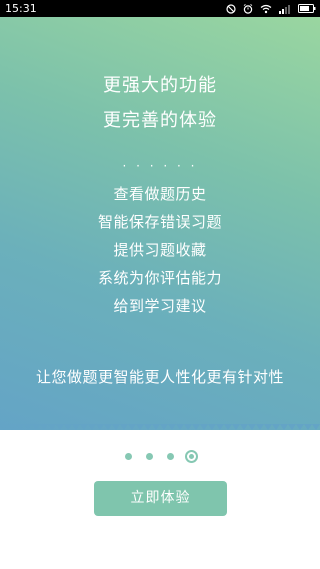  What do you see at coordinates (191, 456) in the screenshot?
I see `page-dot-4-active` at bounding box center [191, 456].